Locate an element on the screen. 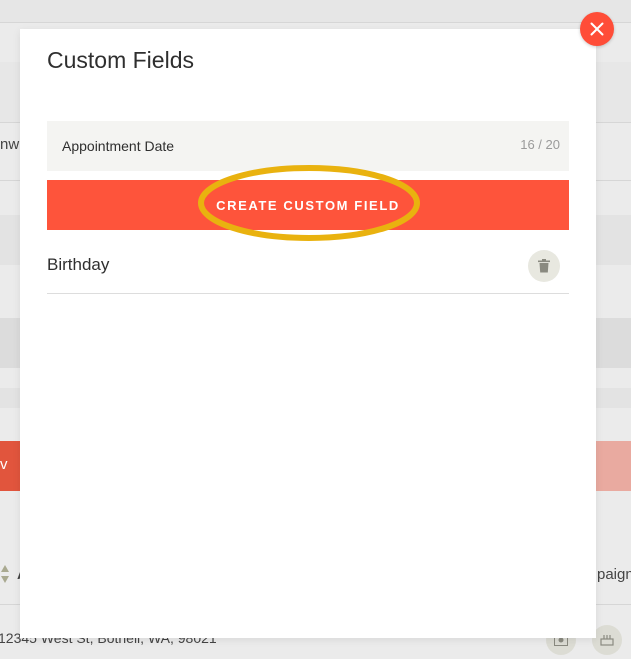  custom-field-input-container: 16 / 20 is located at coordinates (308, 146).